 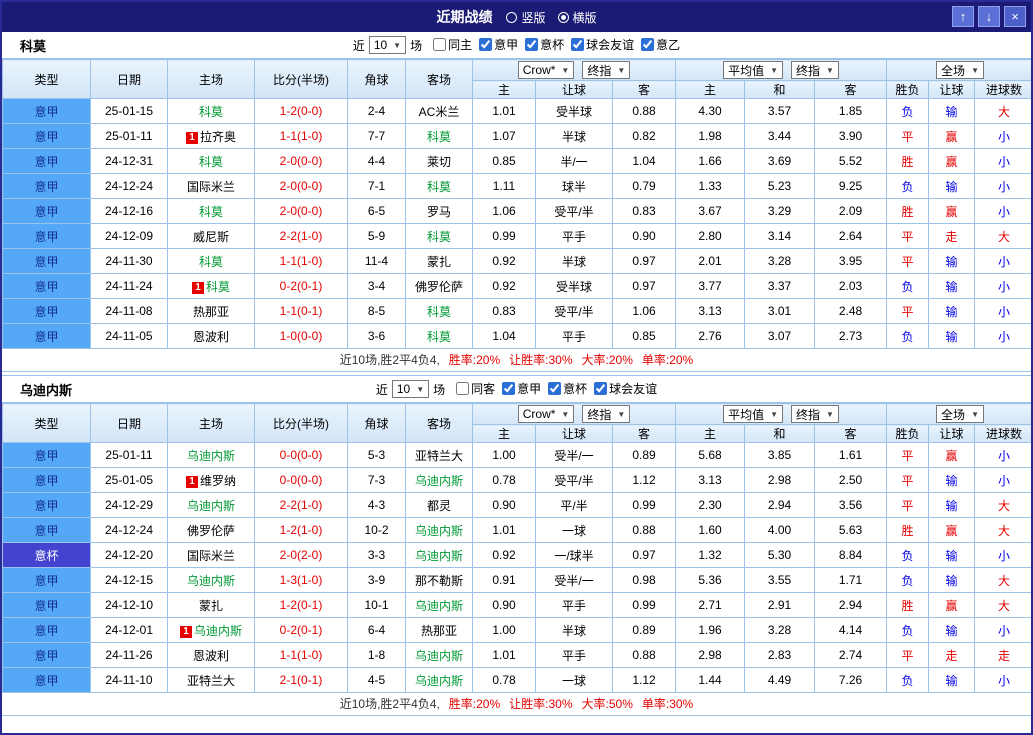 What do you see at coordinates (438, 580) in the screenshot?
I see `team-link: 那不勒斯` at bounding box center [438, 580].